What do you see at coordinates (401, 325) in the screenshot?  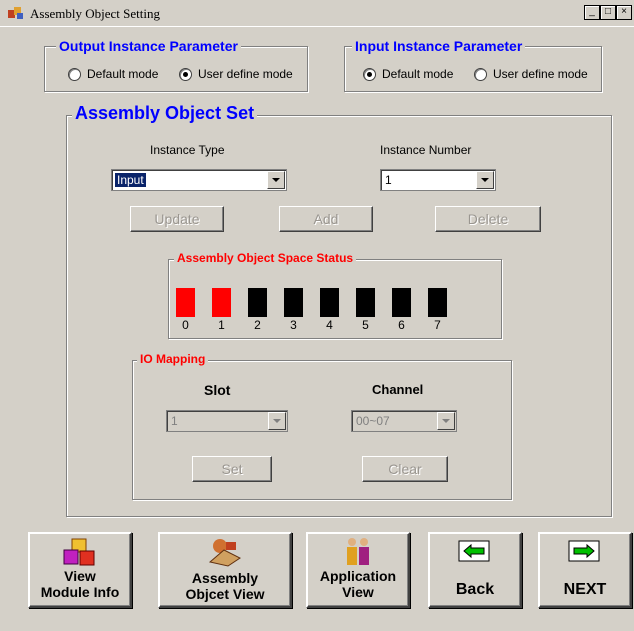 I see `slot-number-6: 6` at bounding box center [401, 325].